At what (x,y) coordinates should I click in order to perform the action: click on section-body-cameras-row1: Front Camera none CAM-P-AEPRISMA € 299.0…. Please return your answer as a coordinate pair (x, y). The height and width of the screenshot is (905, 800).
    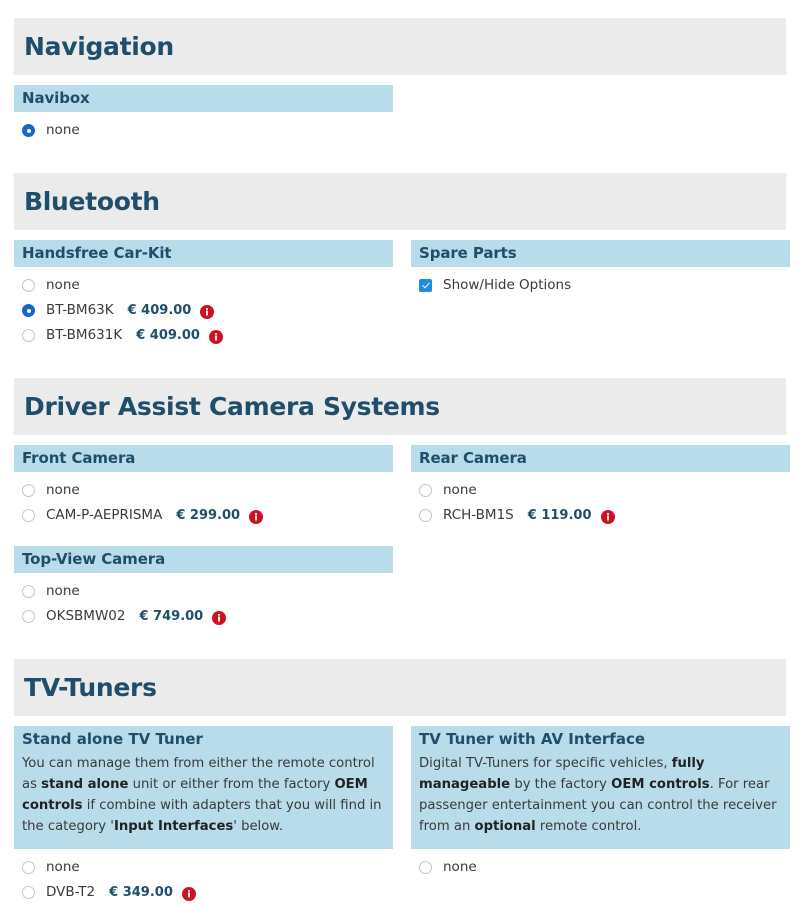
    Looking at the image, I should click on (402, 486).